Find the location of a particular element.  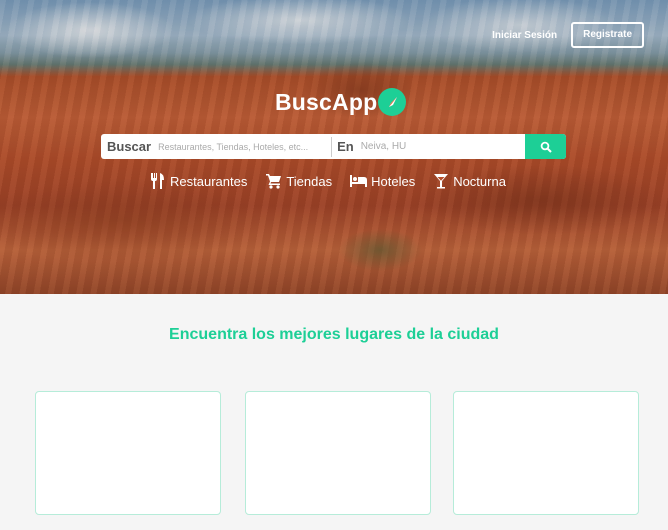

category-restaurantes: Restaurantes is located at coordinates (198, 181).